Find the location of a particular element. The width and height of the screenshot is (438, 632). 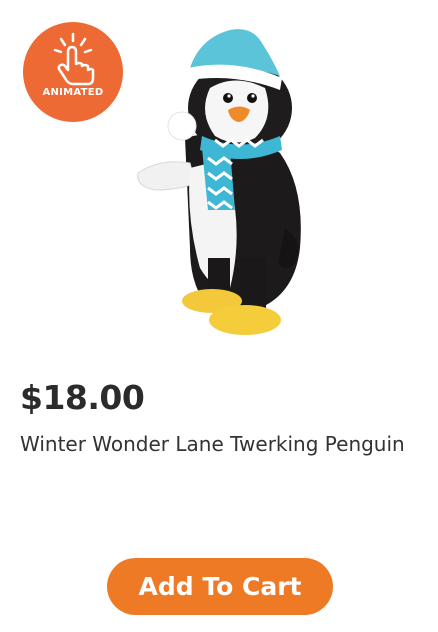

product-price: $18.00 is located at coordinates (82, 397).